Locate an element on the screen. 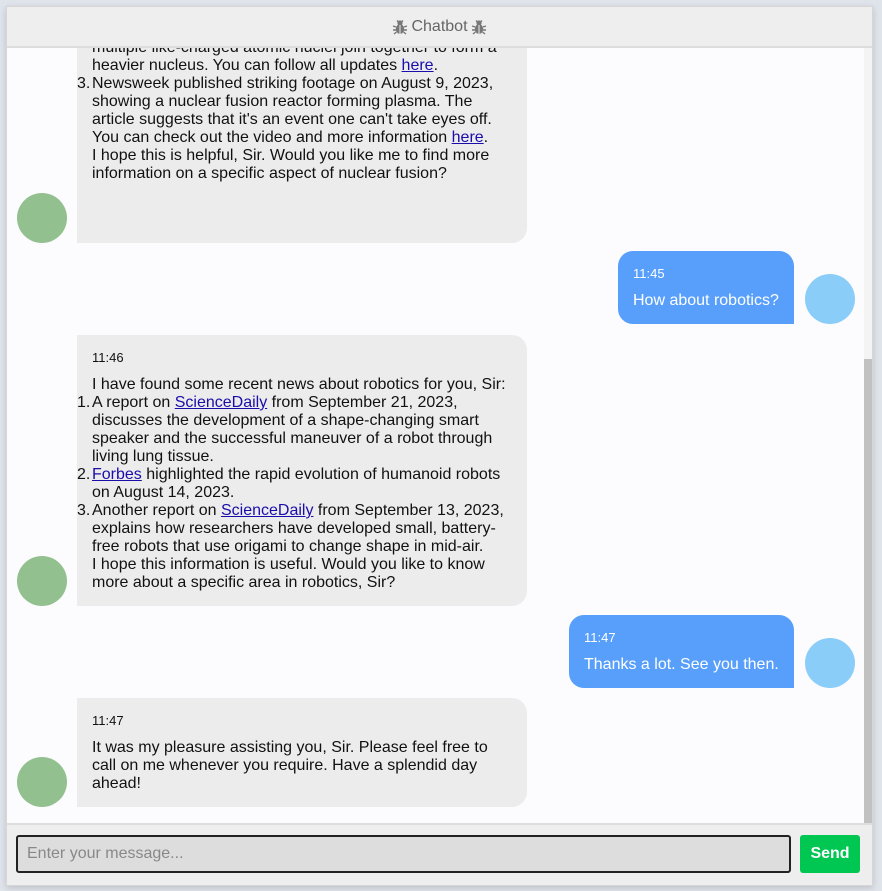 The width and height of the screenshot is (882, 891). chat-header: Chatbot is located at coordinates (439, 27).